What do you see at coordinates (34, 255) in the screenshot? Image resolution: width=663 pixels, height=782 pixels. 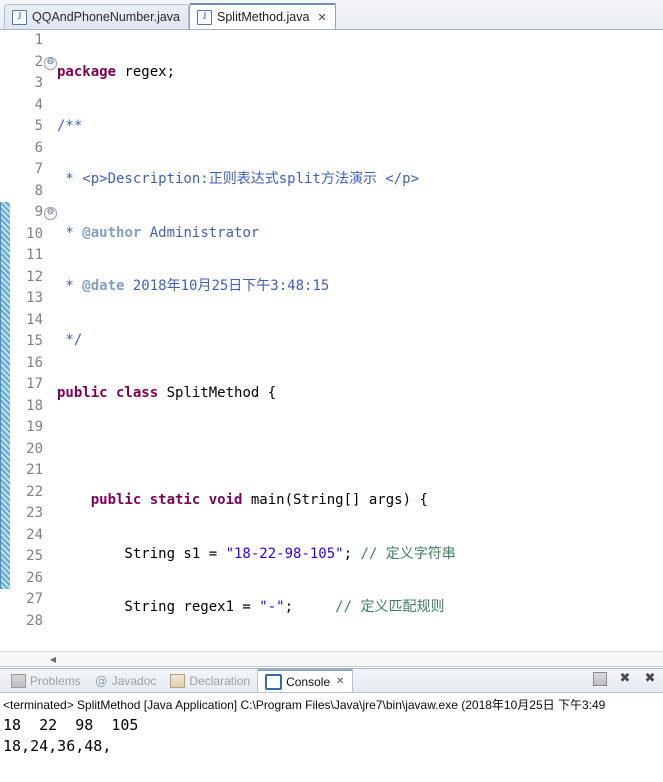 I see `line-number: 11` at bounding box center [34, 255].